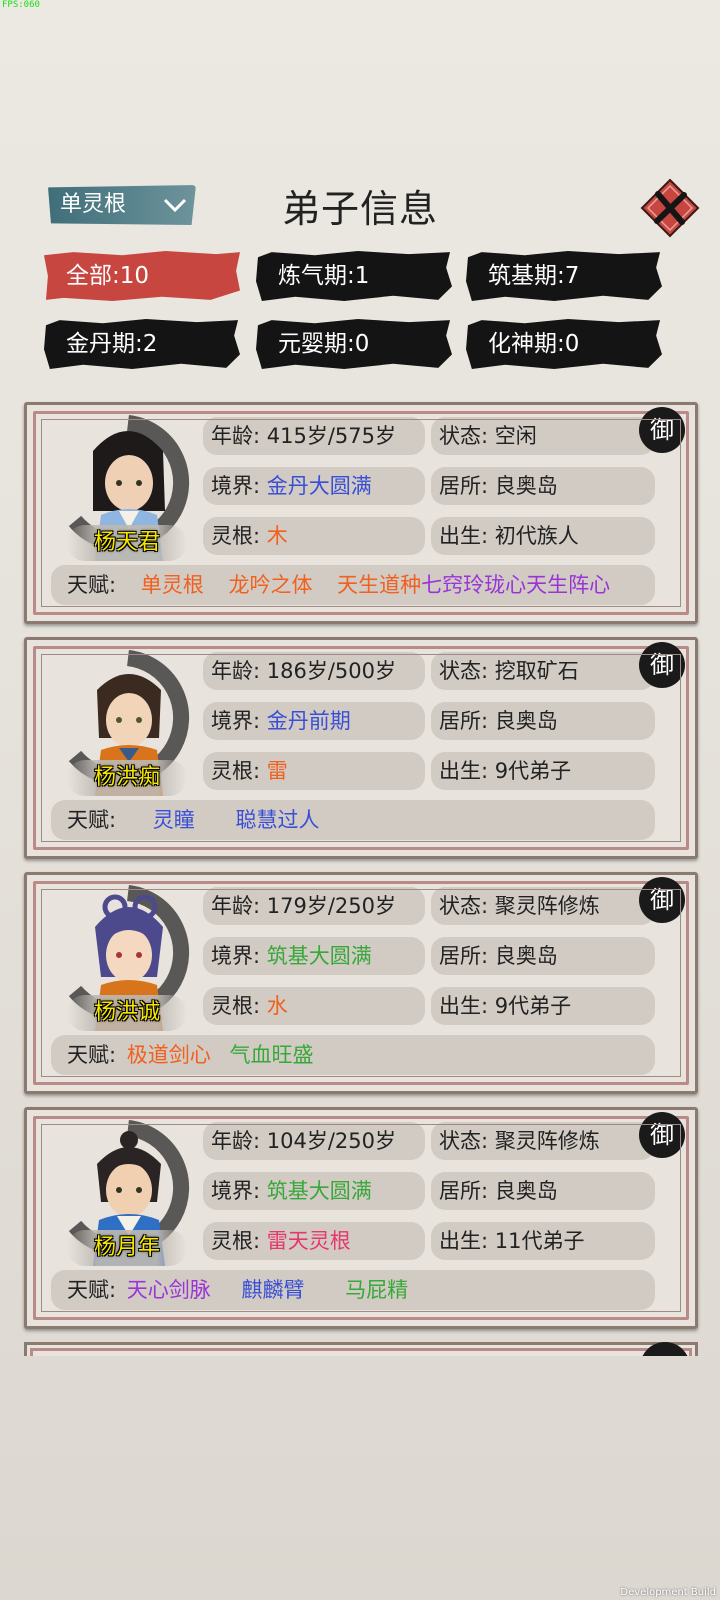 This screenshot has height=1600, width=720. What do you see at coordinates (314, 436) in the screenshot?
I see `age-field: 年龄: 415岁/575岁` at bounding box center [314, 436].